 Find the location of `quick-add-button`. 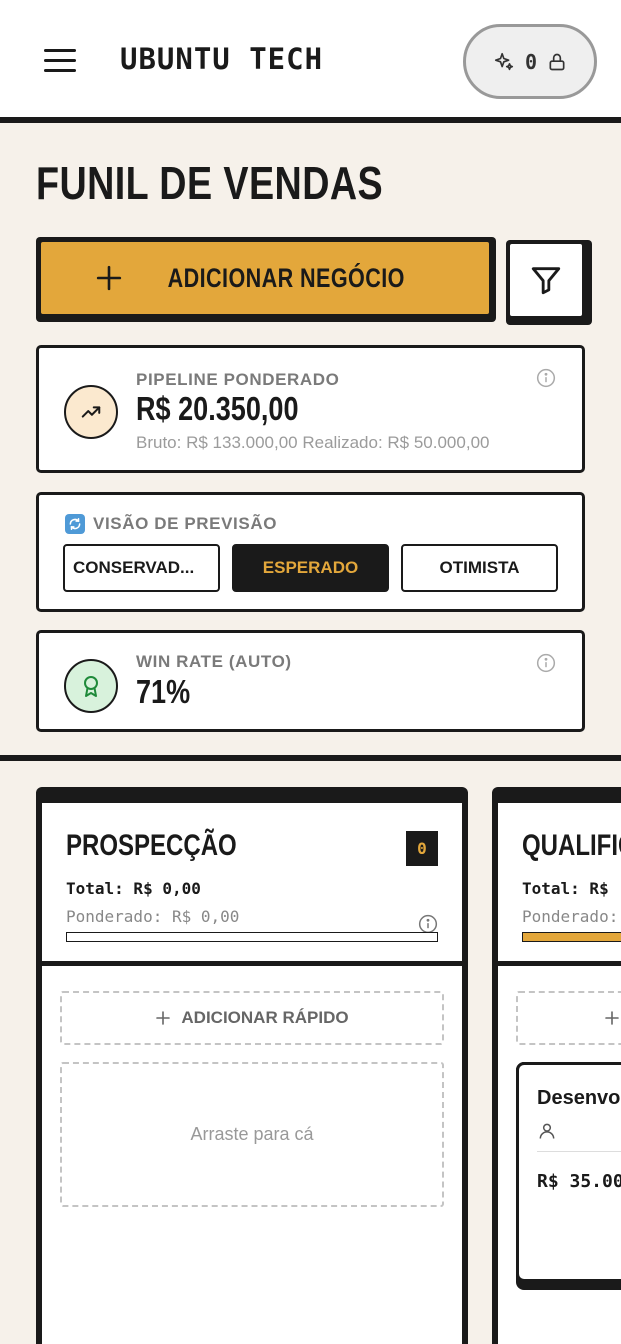

quick-add-button is located at coordinates (568, 1018).